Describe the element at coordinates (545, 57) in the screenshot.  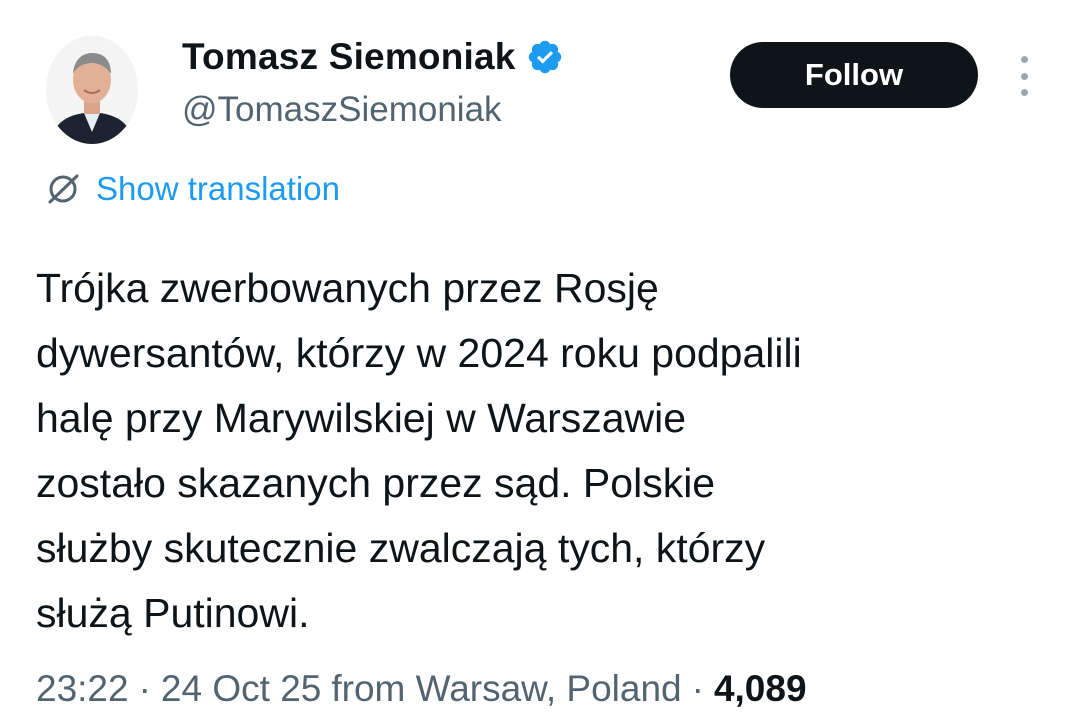
I see `verified-badge-icon` at that location.